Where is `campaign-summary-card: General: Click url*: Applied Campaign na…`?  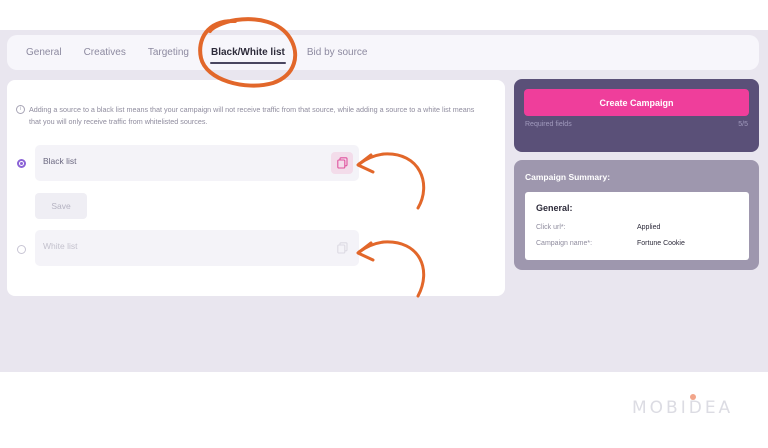
campaign-summary-card: General: Click url*: Applied Campaign na… is located at coordinates (637, 226).